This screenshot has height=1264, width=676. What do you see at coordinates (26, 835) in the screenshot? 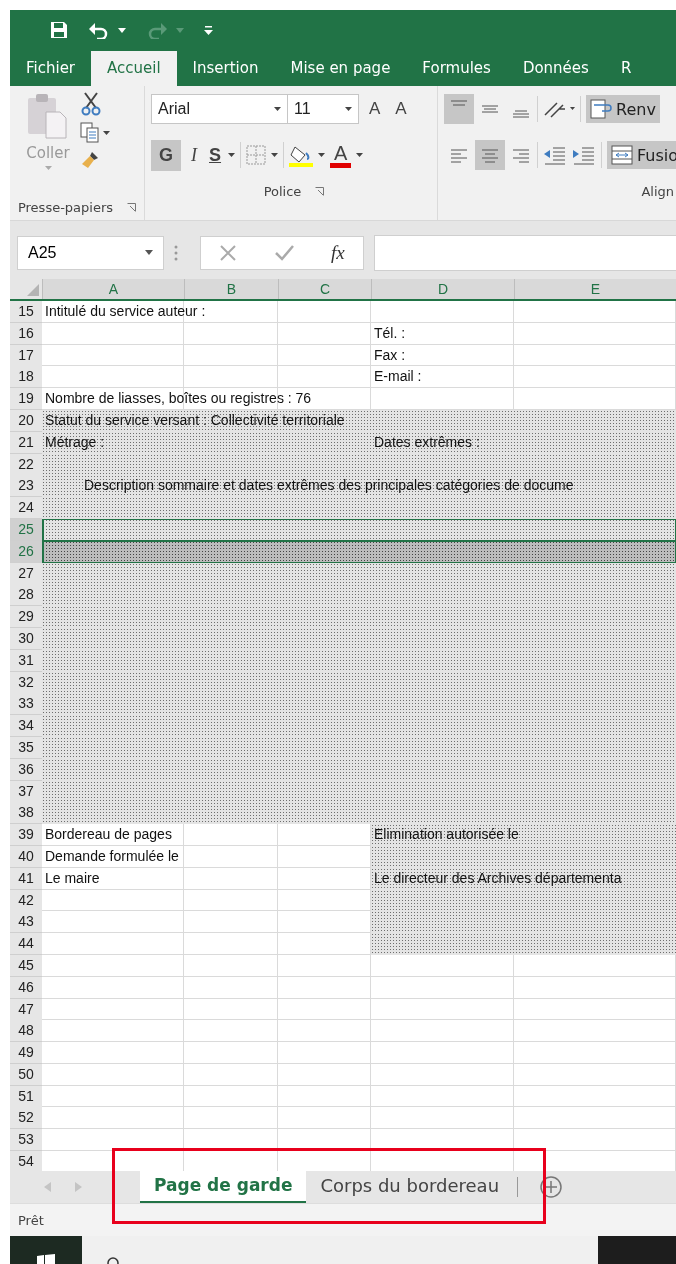
I see `row-header: 39` at bounding box center [26, 835].